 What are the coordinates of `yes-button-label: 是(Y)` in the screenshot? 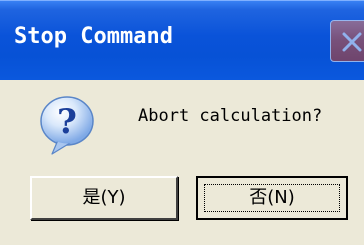 It's located at (104, 197).